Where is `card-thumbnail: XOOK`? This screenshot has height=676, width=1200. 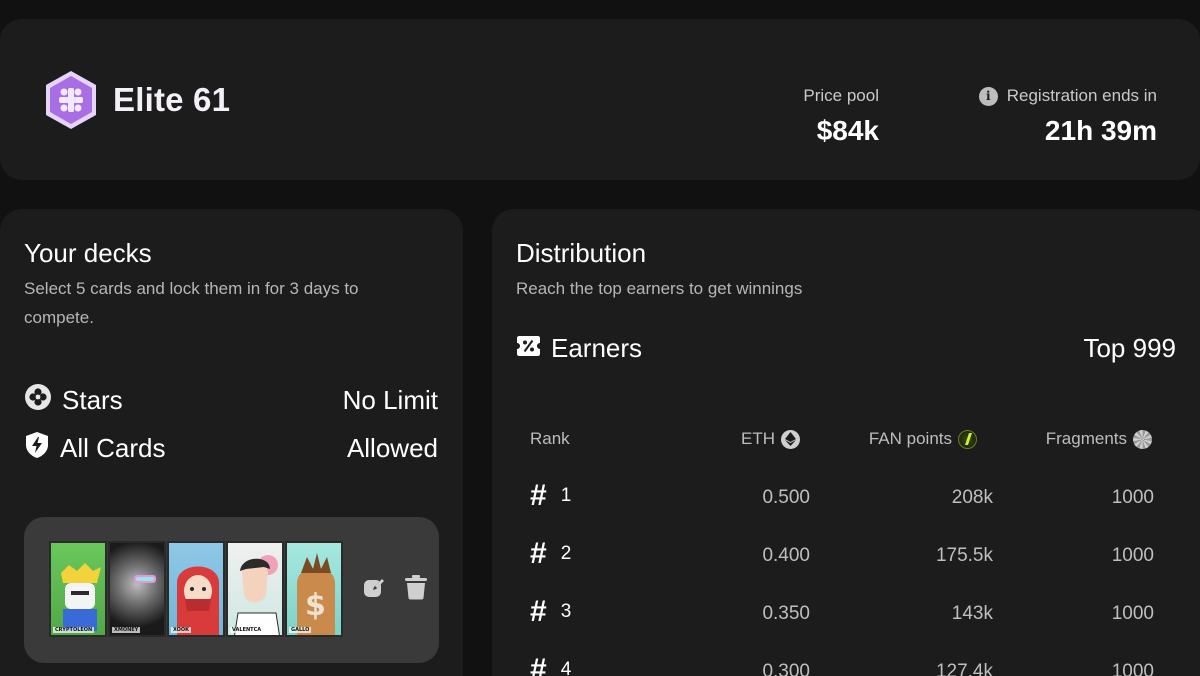 card-thumbnail: XOOK is located at coordinates (196, 589).